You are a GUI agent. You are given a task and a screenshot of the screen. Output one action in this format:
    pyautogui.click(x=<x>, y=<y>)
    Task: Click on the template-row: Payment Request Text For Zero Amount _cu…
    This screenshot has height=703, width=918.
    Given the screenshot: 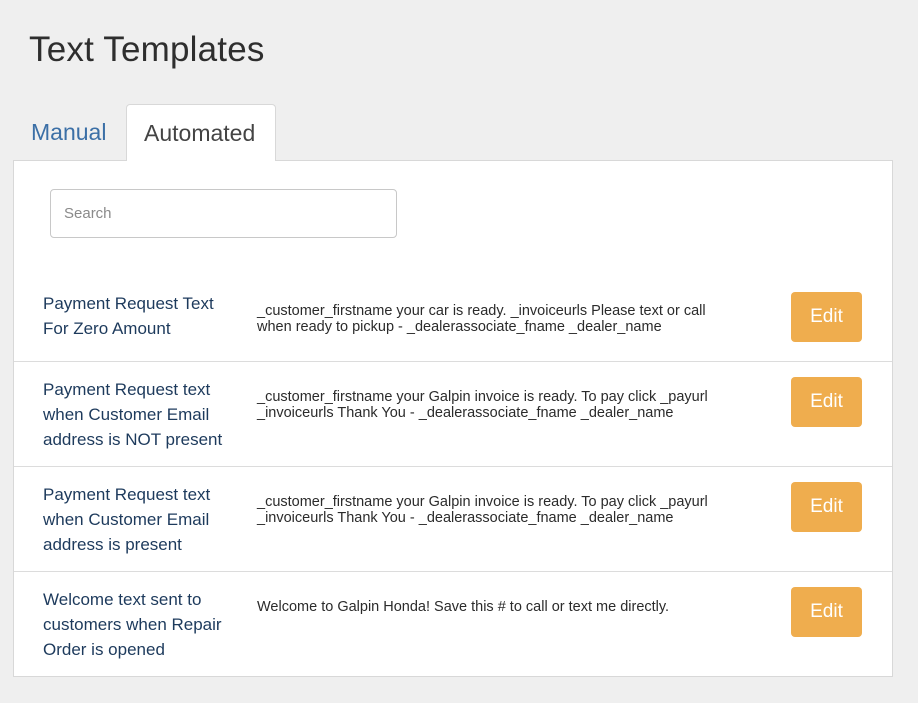 What is the action you would take?
    pyautogui.click(x=453, y=311)
    